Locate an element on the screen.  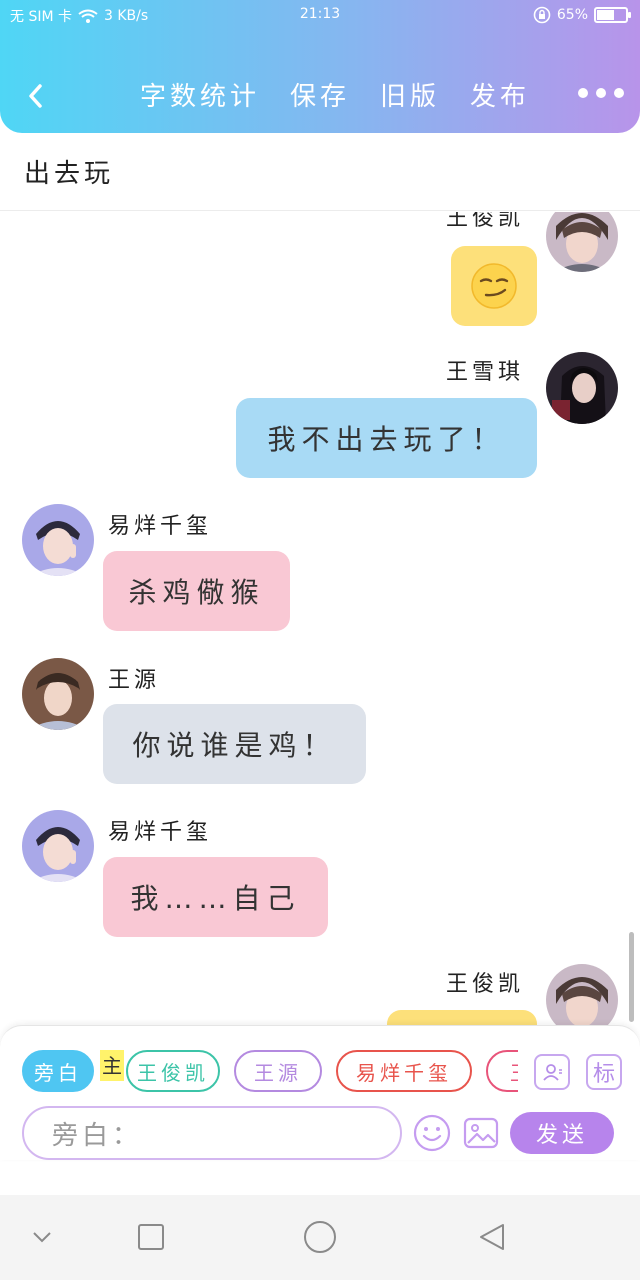
image-icon is located at coordinates (481, 1133).